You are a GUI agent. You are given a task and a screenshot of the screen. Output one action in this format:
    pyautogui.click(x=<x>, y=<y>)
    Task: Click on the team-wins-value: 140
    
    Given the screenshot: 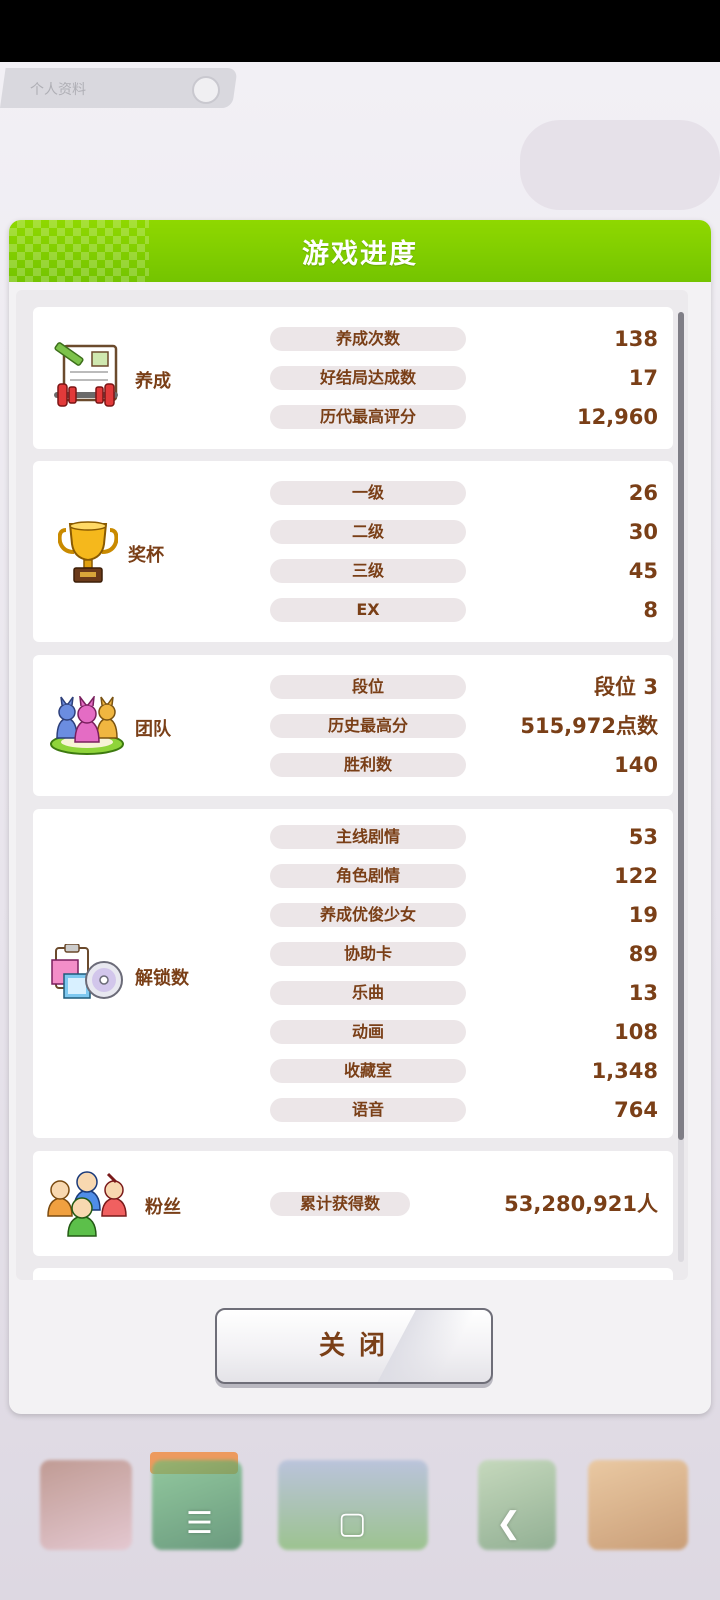 What is the action you would take?
    pyautogui.click(x=636, y=765)
    